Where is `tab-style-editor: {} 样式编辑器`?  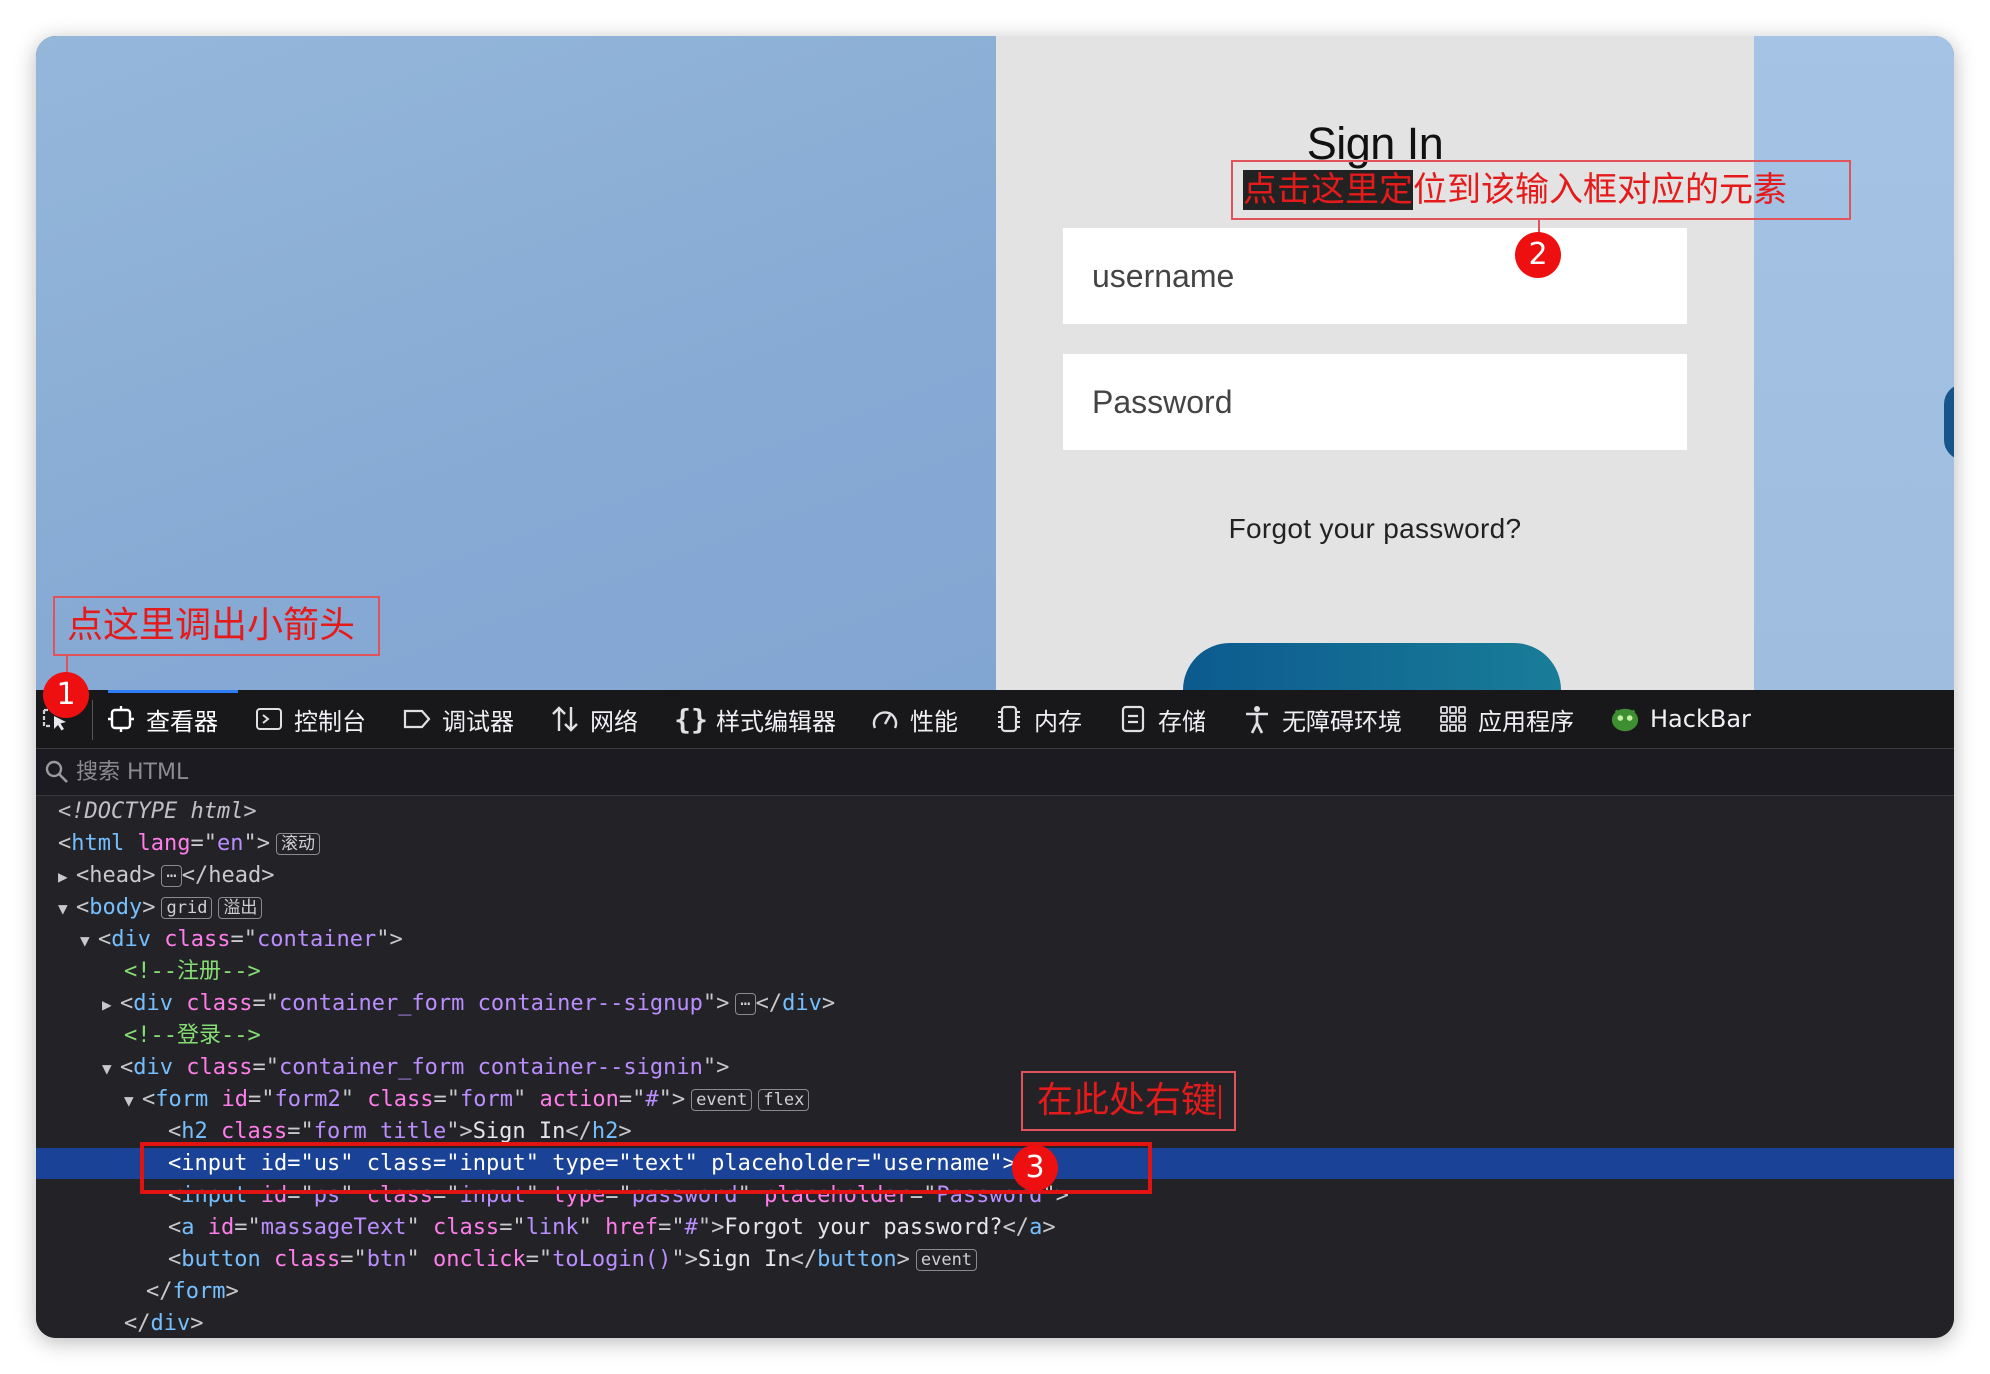 tab-style-editor: {} 样式编辑器 is located at coordinates (755, 719).